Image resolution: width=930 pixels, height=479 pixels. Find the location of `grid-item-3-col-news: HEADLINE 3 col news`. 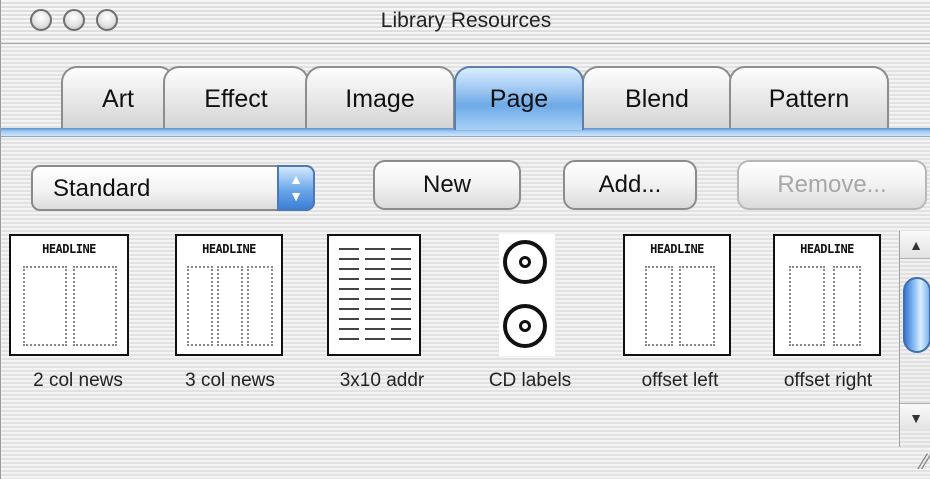

grid-item-3-col-news: HEADLINE 3 col news is located at coordinates (230, 326).